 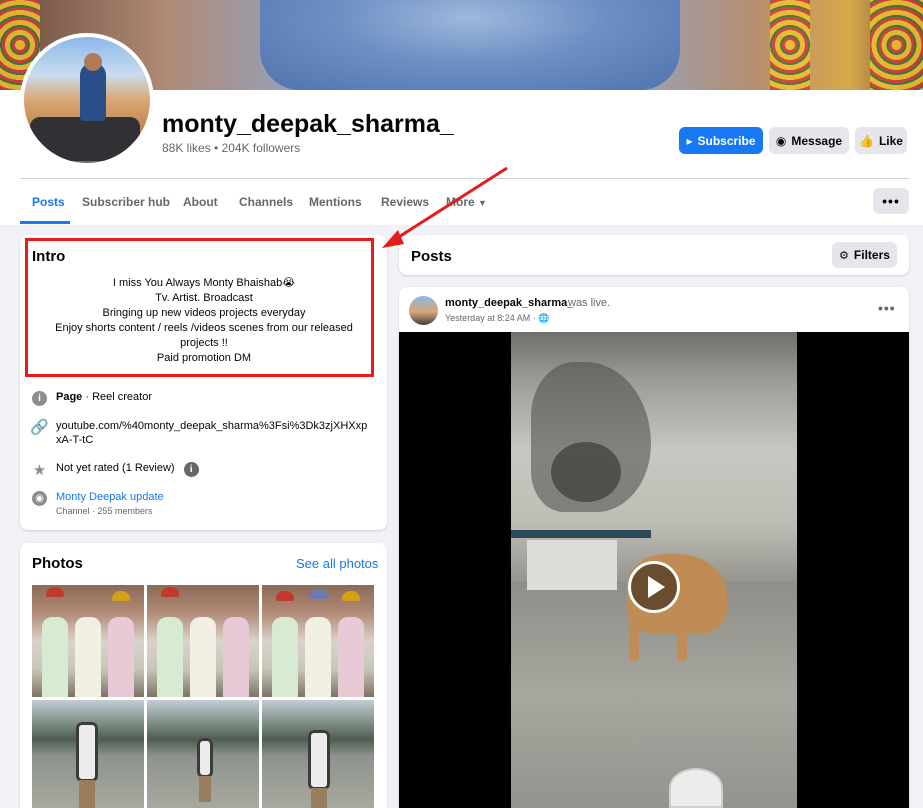 I want to click on tab-more-label: More, so click(x=460, y=202).